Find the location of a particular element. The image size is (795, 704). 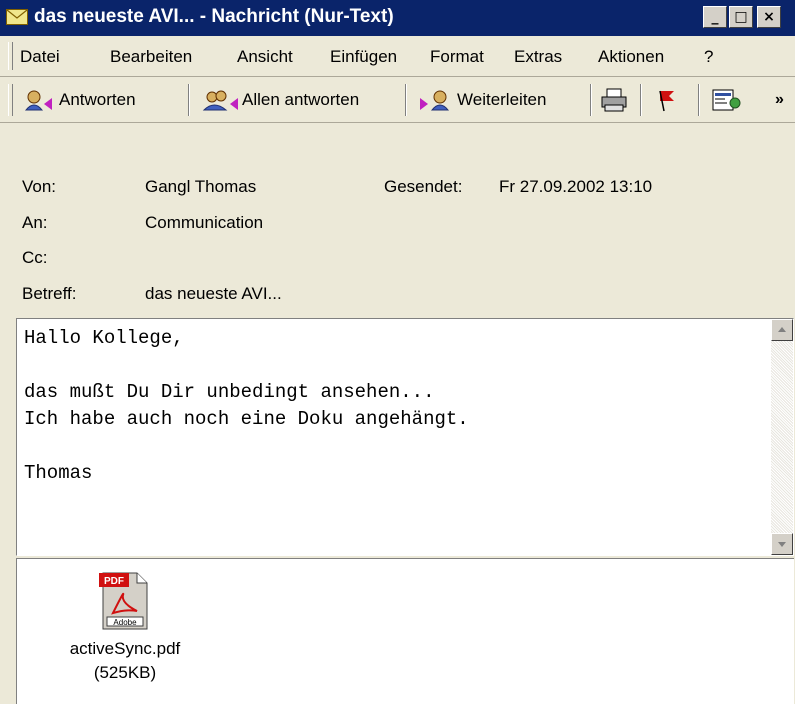

subject-label: Betreff: is located at coordinates (49, 293).